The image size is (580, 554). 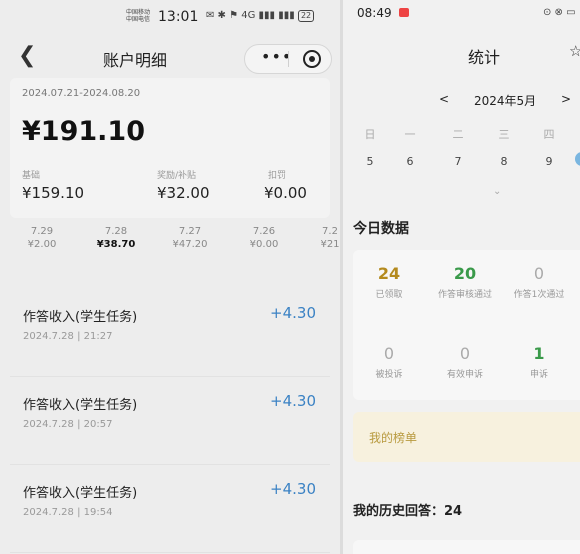 I want to click on next-month-icon: >, so click(x=566, y=99).